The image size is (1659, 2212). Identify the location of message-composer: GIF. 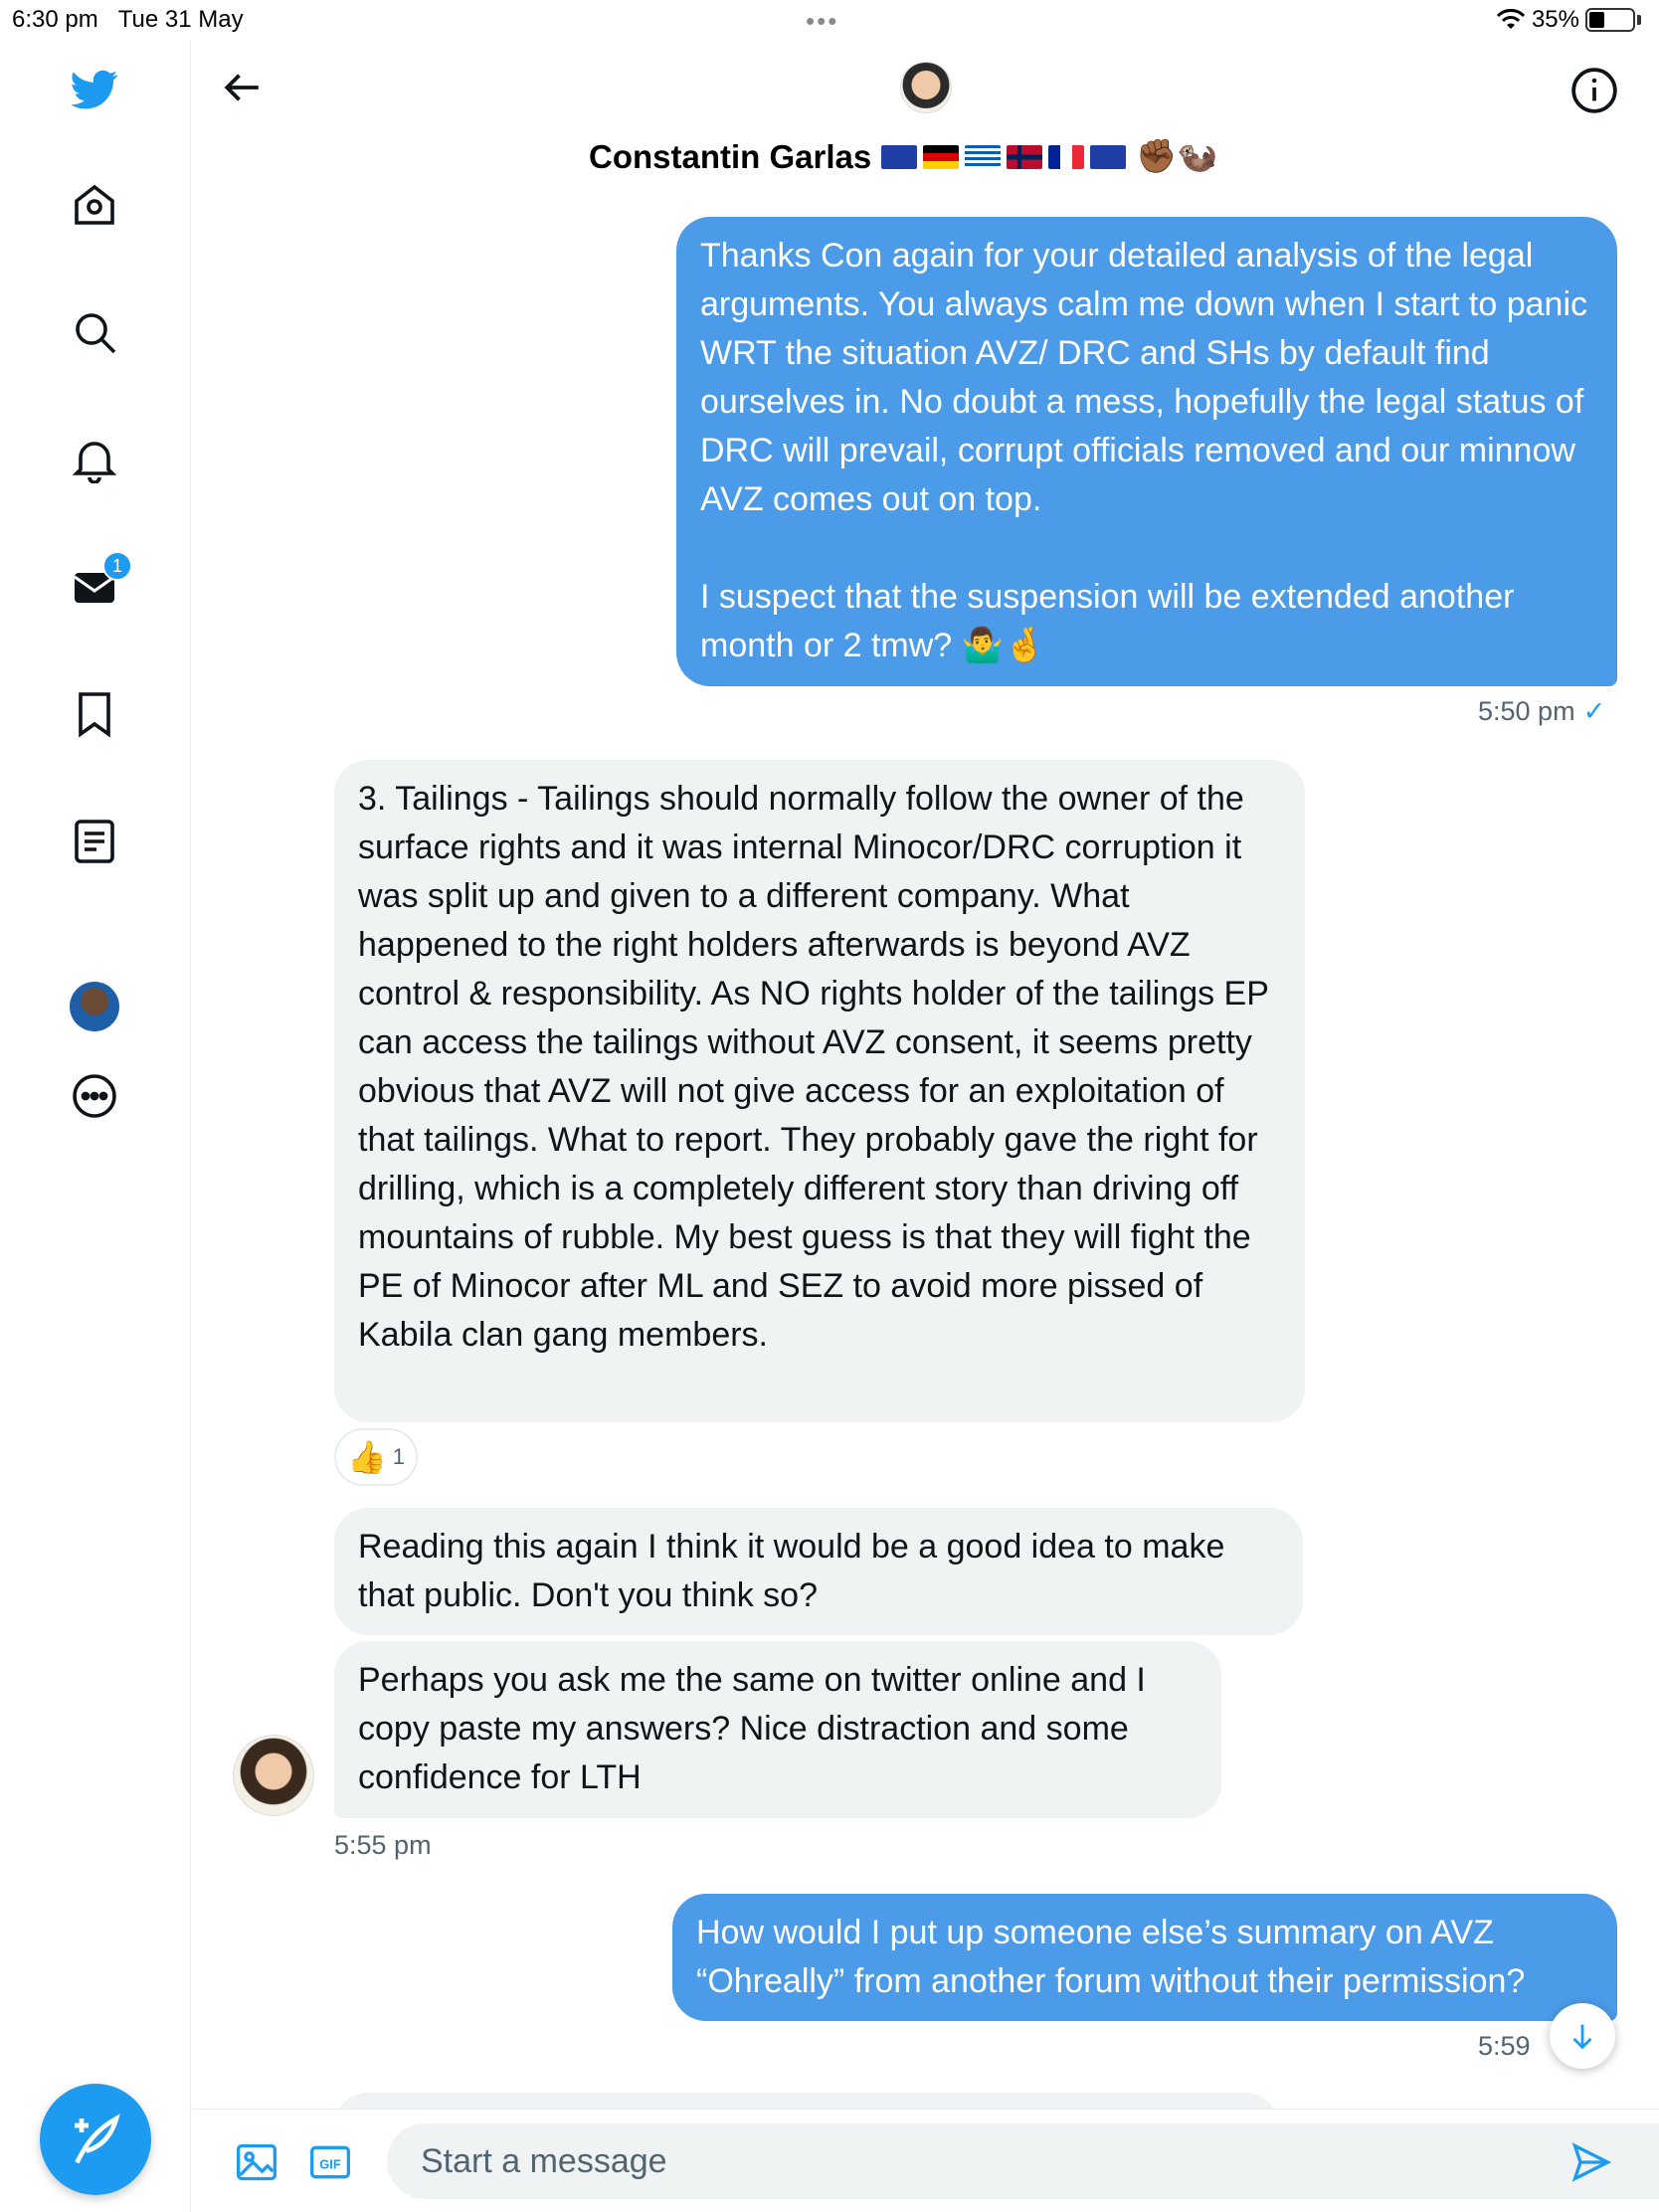
(925, 2160).